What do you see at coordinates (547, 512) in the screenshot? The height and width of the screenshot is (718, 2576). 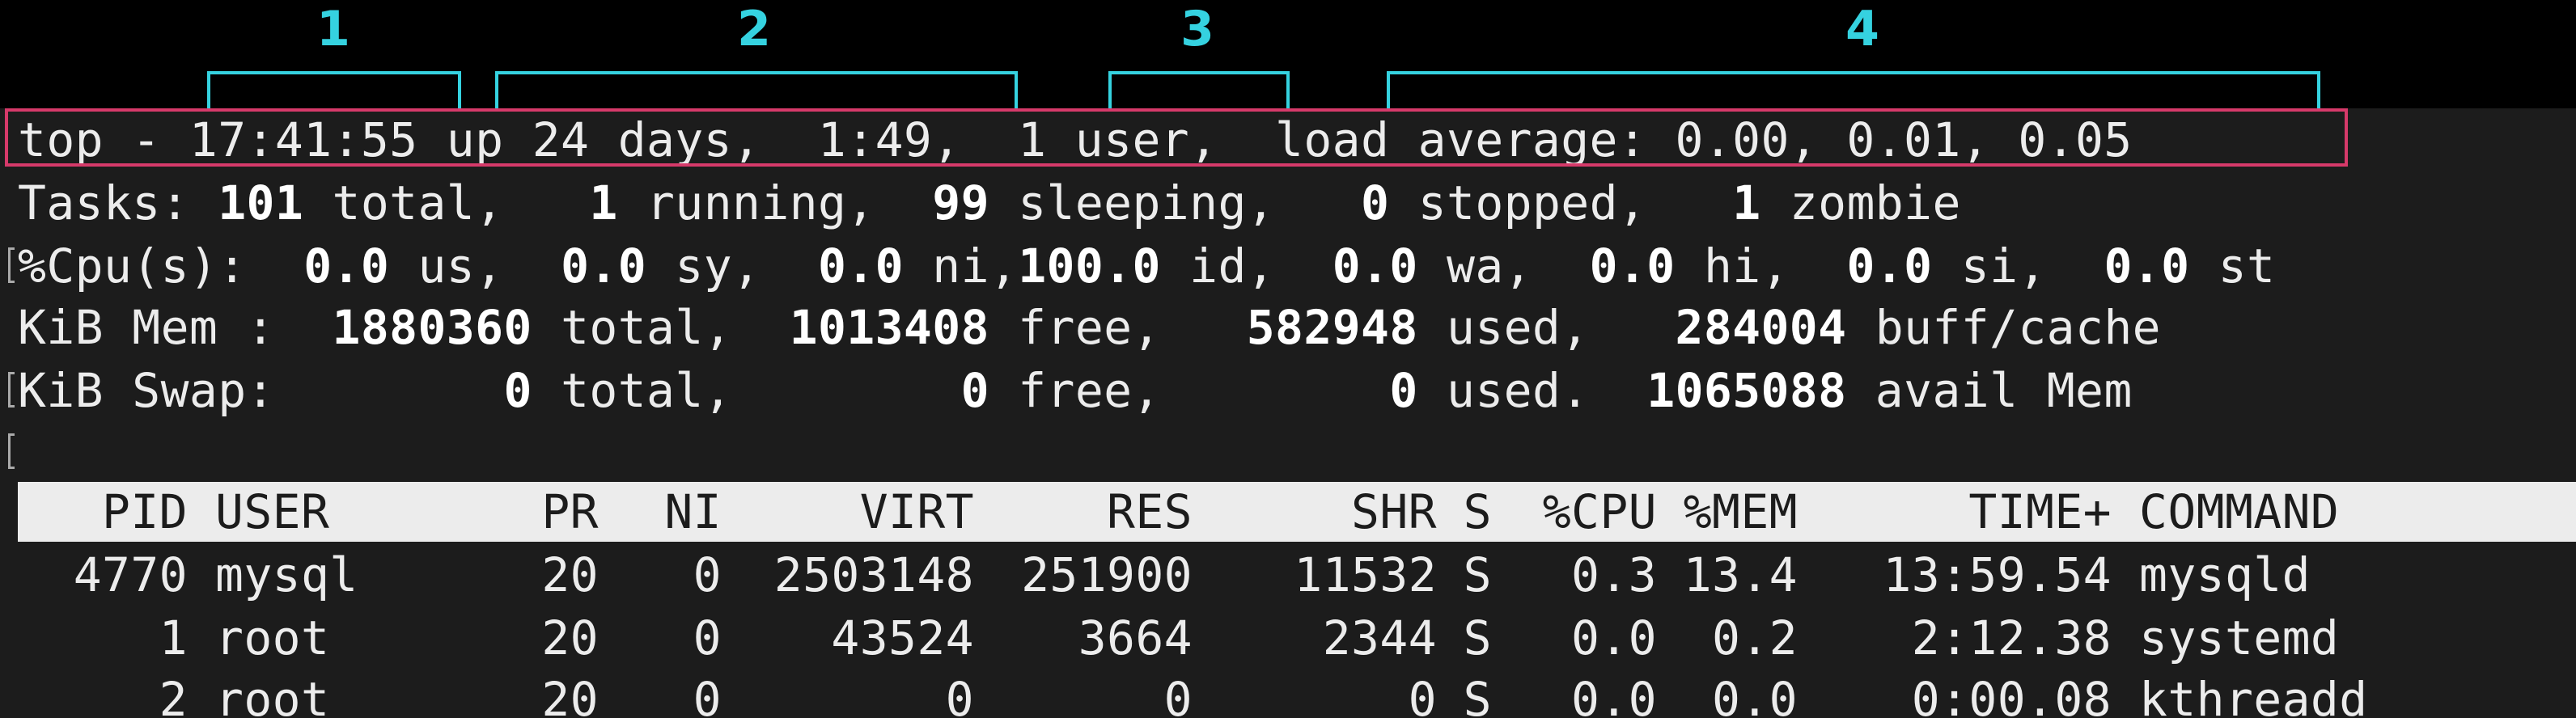 I see `col-pr: PR` at bounding box center [547, 512].